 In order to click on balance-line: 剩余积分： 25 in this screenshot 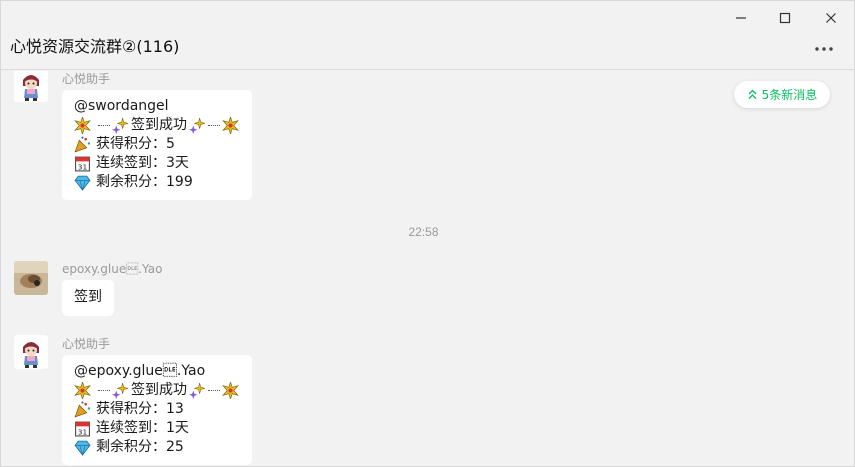, I will do `click(157, 447)`.